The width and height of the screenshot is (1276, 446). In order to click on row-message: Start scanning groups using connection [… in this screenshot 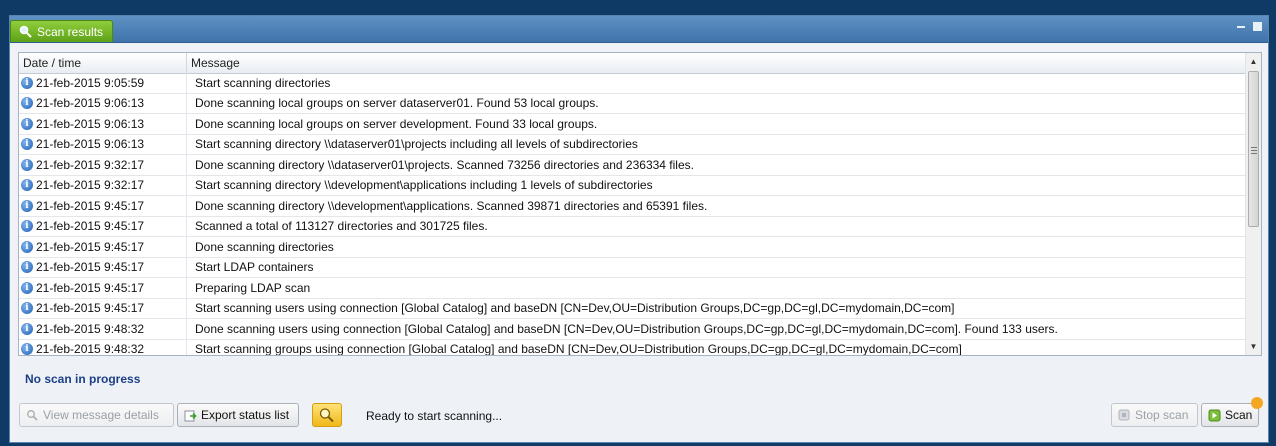, I will do `click(578, 349)`.